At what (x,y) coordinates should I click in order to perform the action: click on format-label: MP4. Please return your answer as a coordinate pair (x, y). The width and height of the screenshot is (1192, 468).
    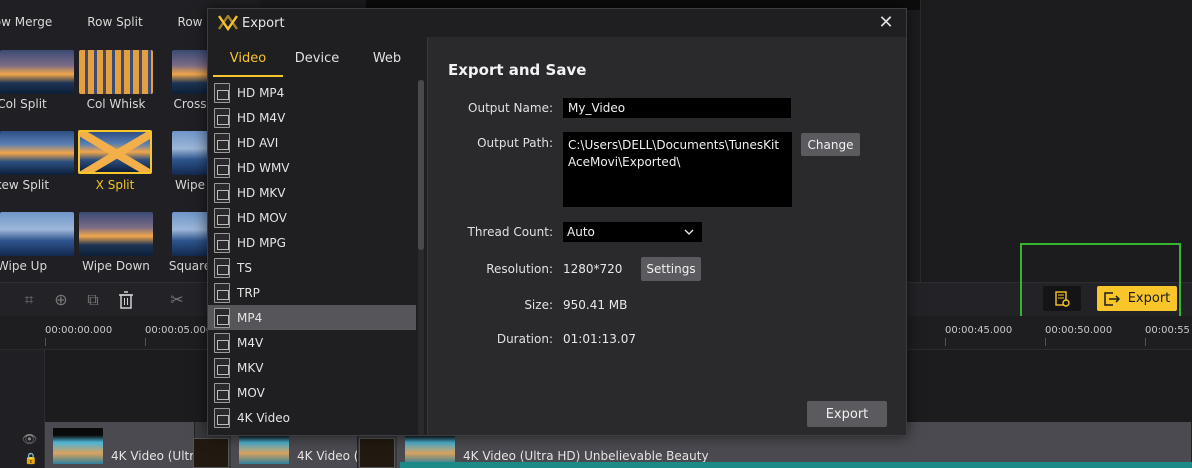
    Looking at the image, I should click on (250, 317).